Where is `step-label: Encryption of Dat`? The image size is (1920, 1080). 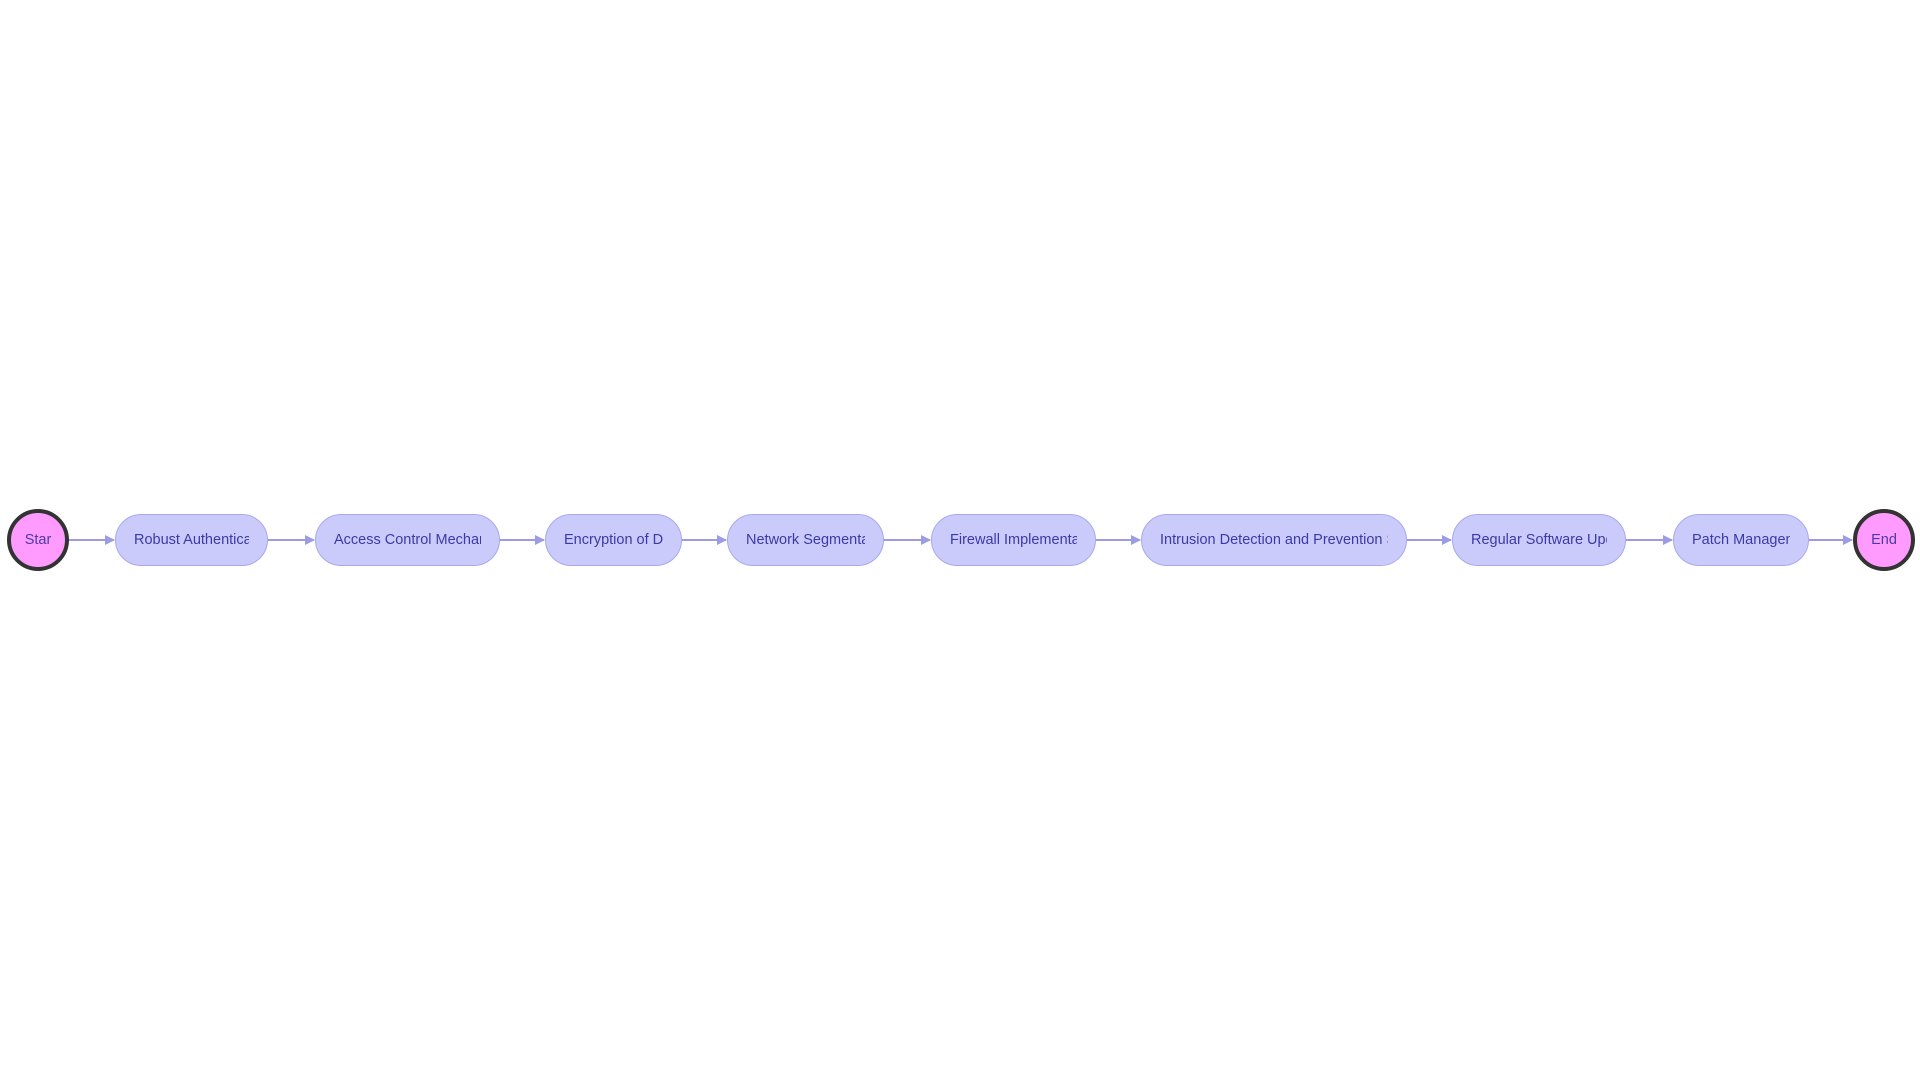 step-label: Encryption of Dat is located at coordinates (613, 540).